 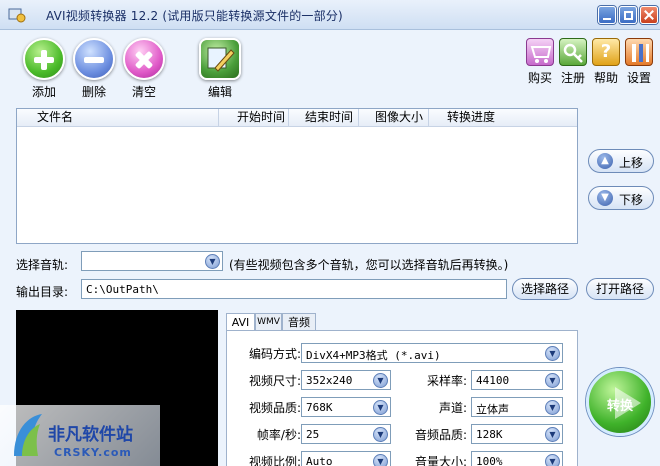 I want to click on remove-button: 删除, so click(x=94, y=69).